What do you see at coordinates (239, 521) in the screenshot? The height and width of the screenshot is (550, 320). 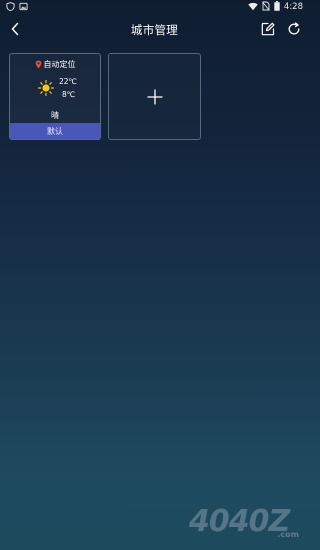 I see `watermark-text: 4040Z` at bounding box center [239, 521].